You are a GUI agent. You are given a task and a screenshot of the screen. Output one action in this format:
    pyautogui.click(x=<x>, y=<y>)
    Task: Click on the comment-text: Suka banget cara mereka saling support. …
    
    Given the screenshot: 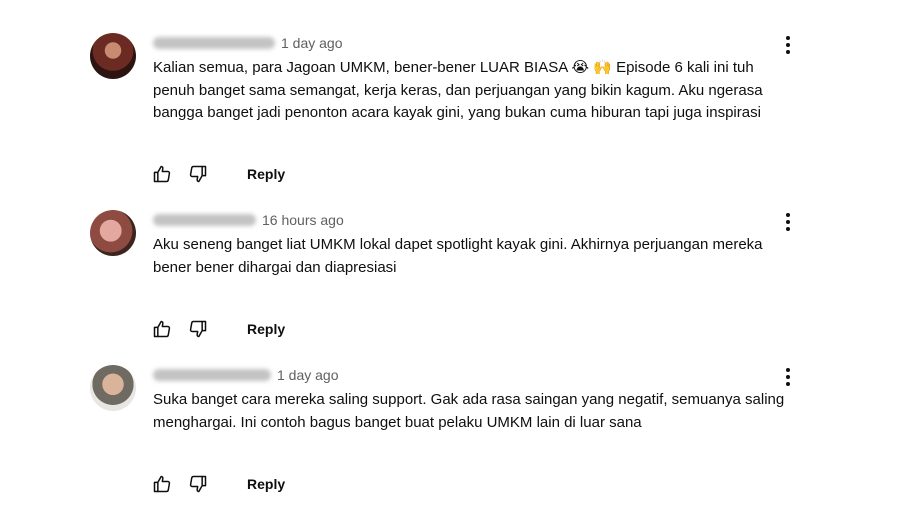 What is the action you would take?
    pyautogui.click(x=469, y=411)
    